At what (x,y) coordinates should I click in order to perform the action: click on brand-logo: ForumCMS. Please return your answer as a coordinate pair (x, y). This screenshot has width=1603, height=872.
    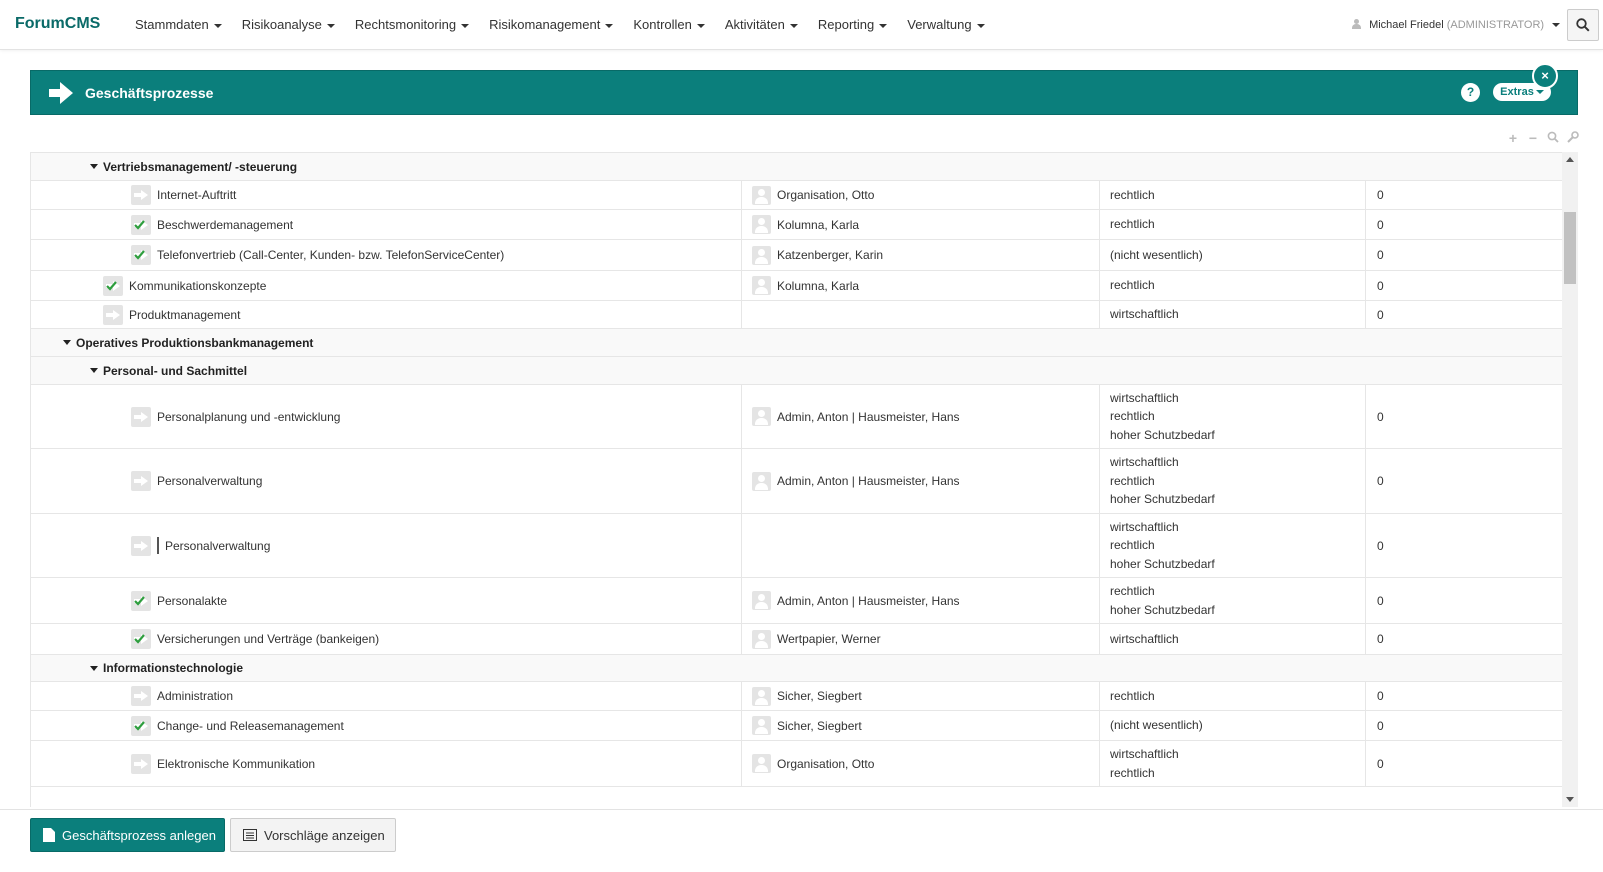
    Looking at the image, I should click on (57, 24).